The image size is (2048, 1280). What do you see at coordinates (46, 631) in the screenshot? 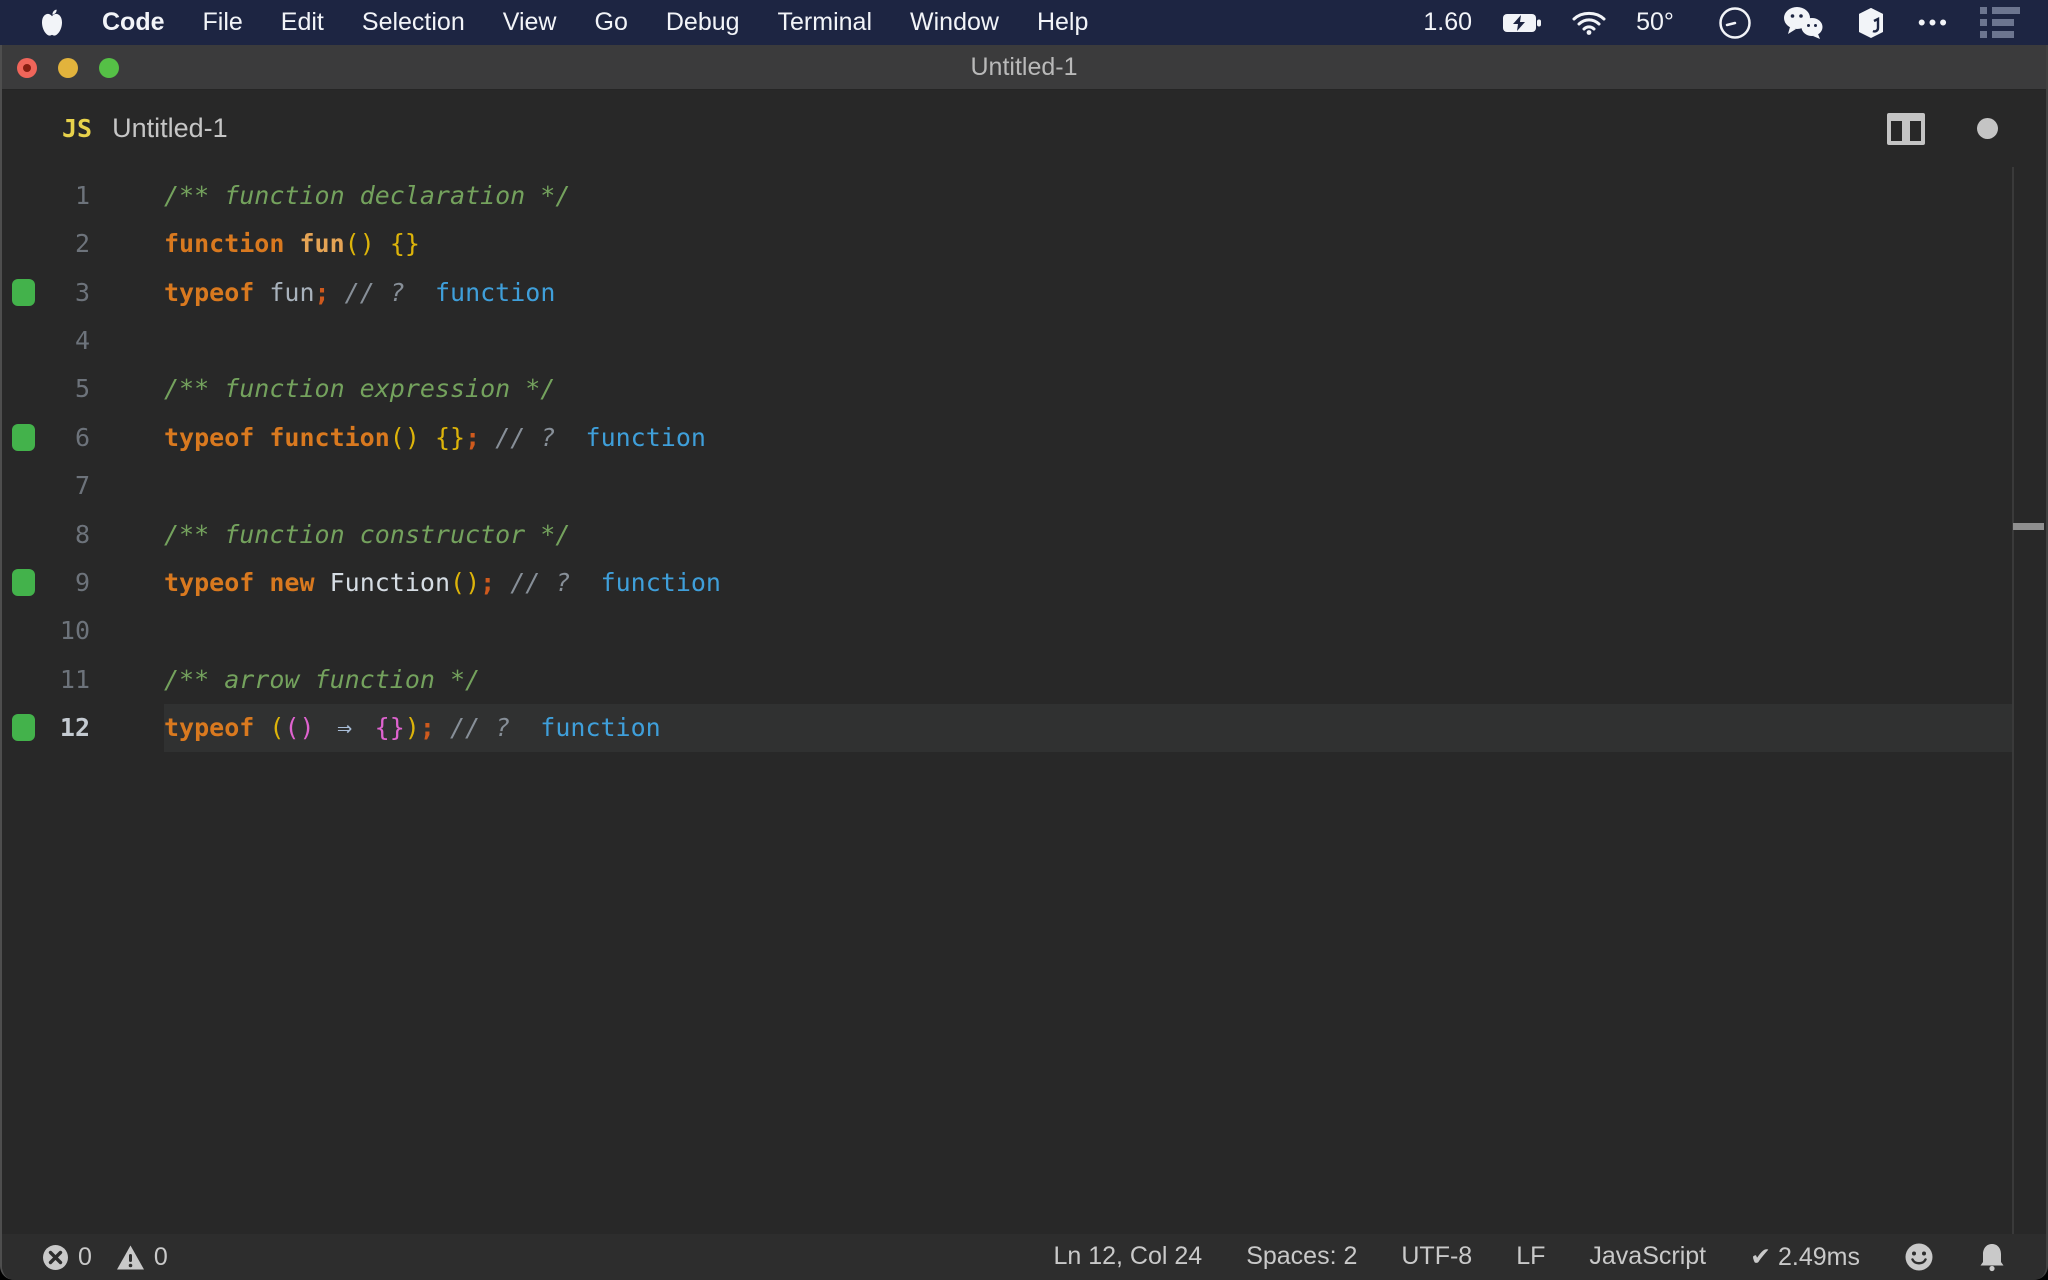
I see `line-number: 10` at bounding box center [46, 631].